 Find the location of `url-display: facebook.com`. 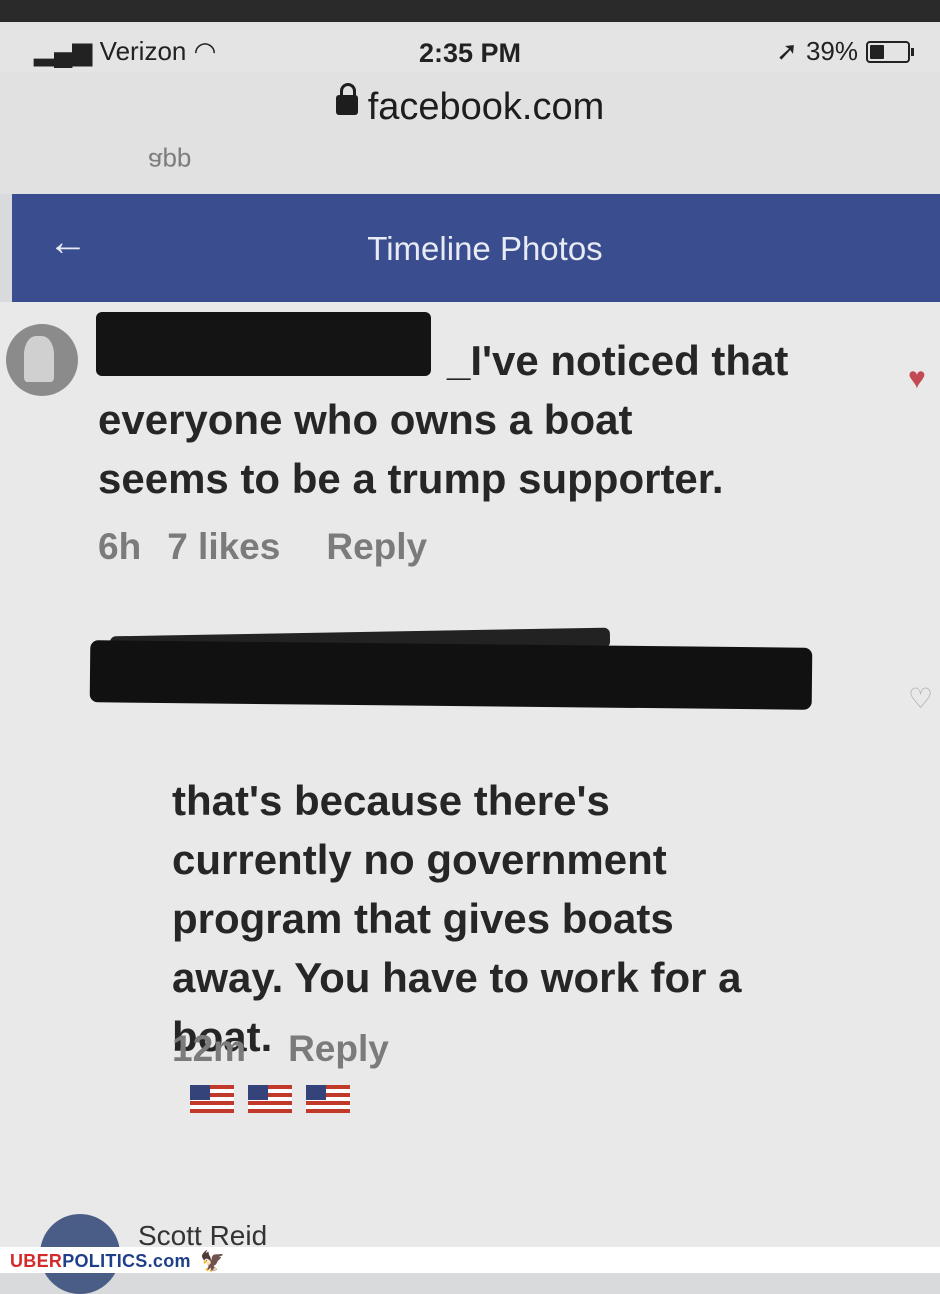

url-display: facebook.com is located at coordinates (470, 105).